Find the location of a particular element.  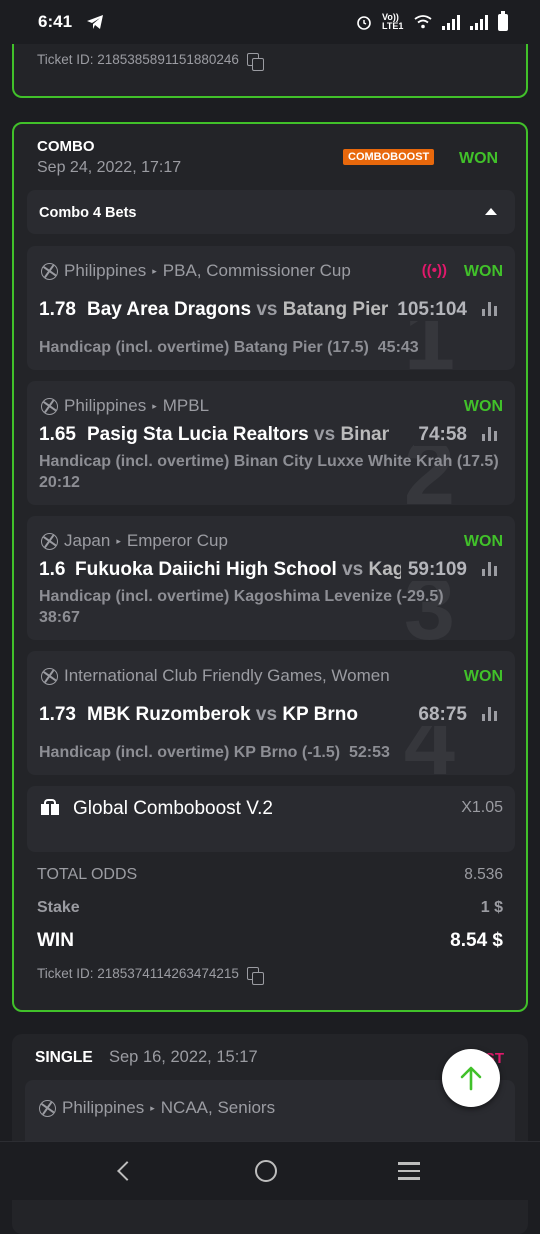

bet-league: Philippines ▸ NCAA, Seniors is located at coordinates (157, 1108).